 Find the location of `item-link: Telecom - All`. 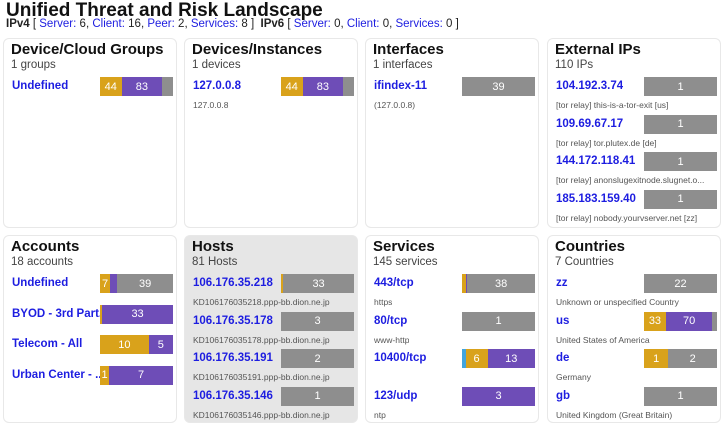

item-link: Telecom - All is located at coordinates (47, 344).